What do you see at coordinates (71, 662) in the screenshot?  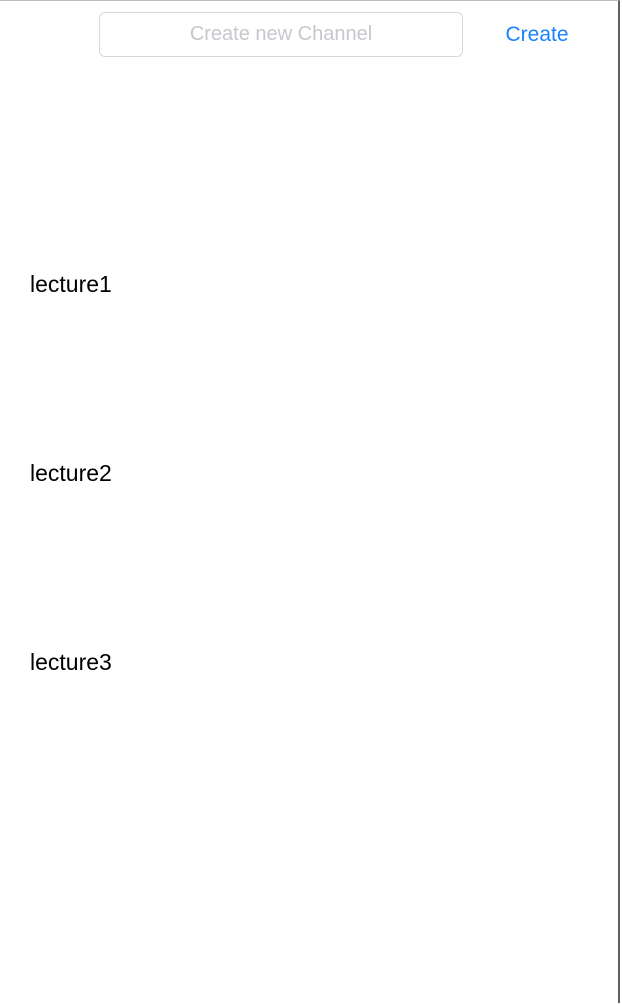 I see `channel-name: lecture3` at bounding box center [71, 662].